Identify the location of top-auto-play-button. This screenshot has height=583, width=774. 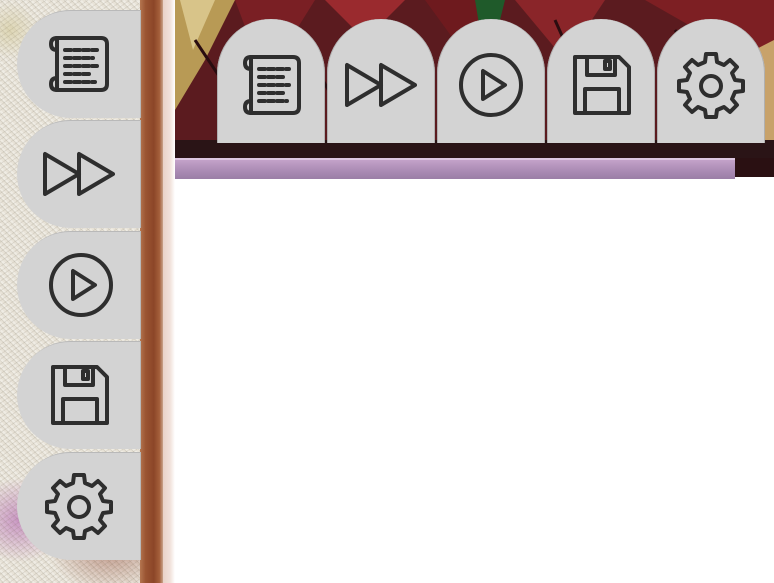
(491, 81).